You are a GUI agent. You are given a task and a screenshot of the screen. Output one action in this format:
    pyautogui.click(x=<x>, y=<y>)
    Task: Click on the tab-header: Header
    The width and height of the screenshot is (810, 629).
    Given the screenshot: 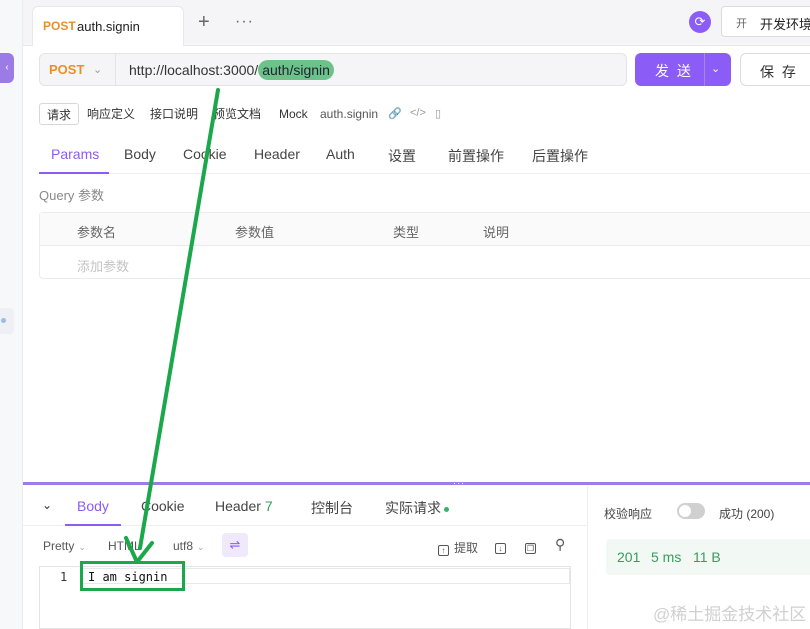 What is the action you would take?
    pyautogui.click(x=277, y=154)
    